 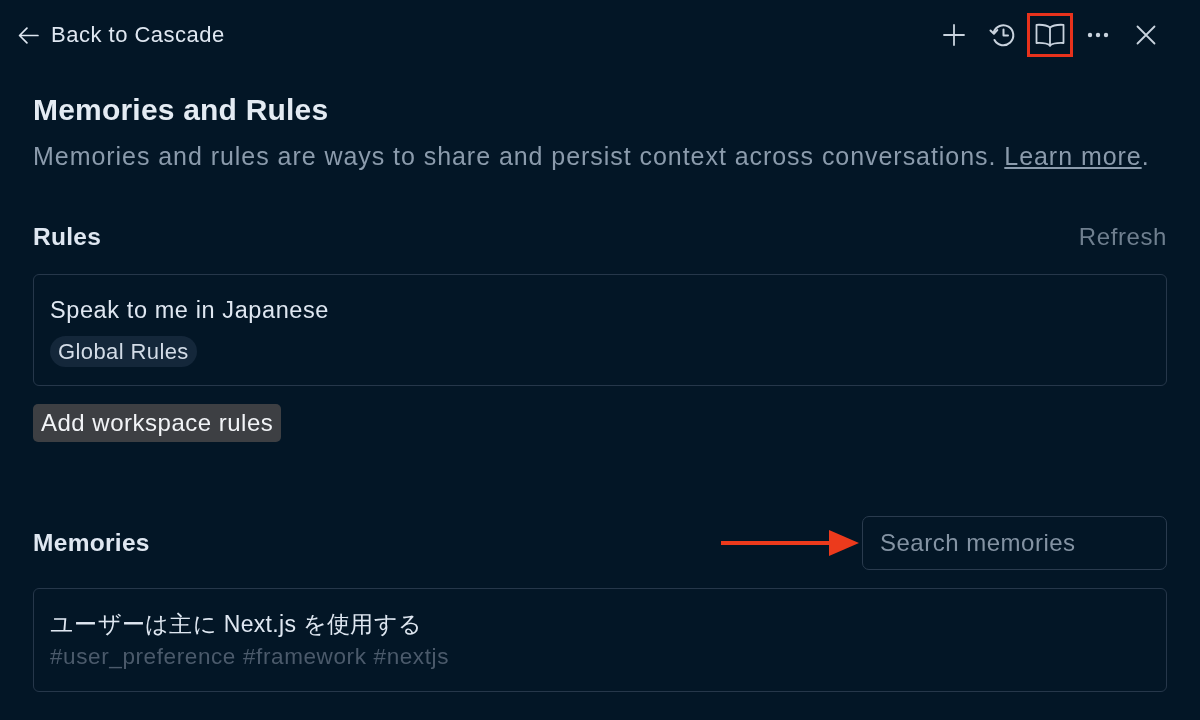 What do you see at coordinates (1098, 35) in the screenshot?
I see `more-icon` at bounding box center [1098, 35].